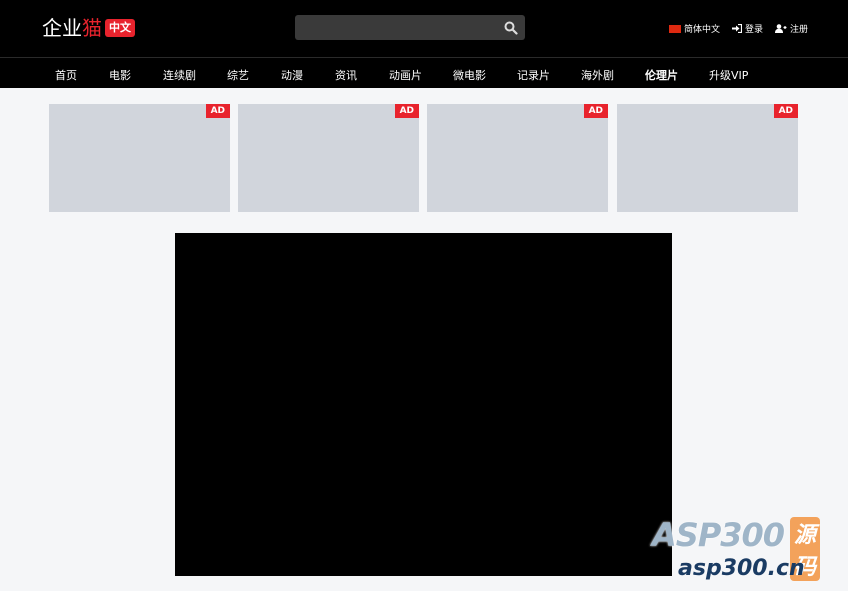 This screenshot has height=591, width=848. What do you see at coordinates (405, 75) in the screenshot?
I see `nav-item-animation: 动画片` at bounding box center [405, 75].